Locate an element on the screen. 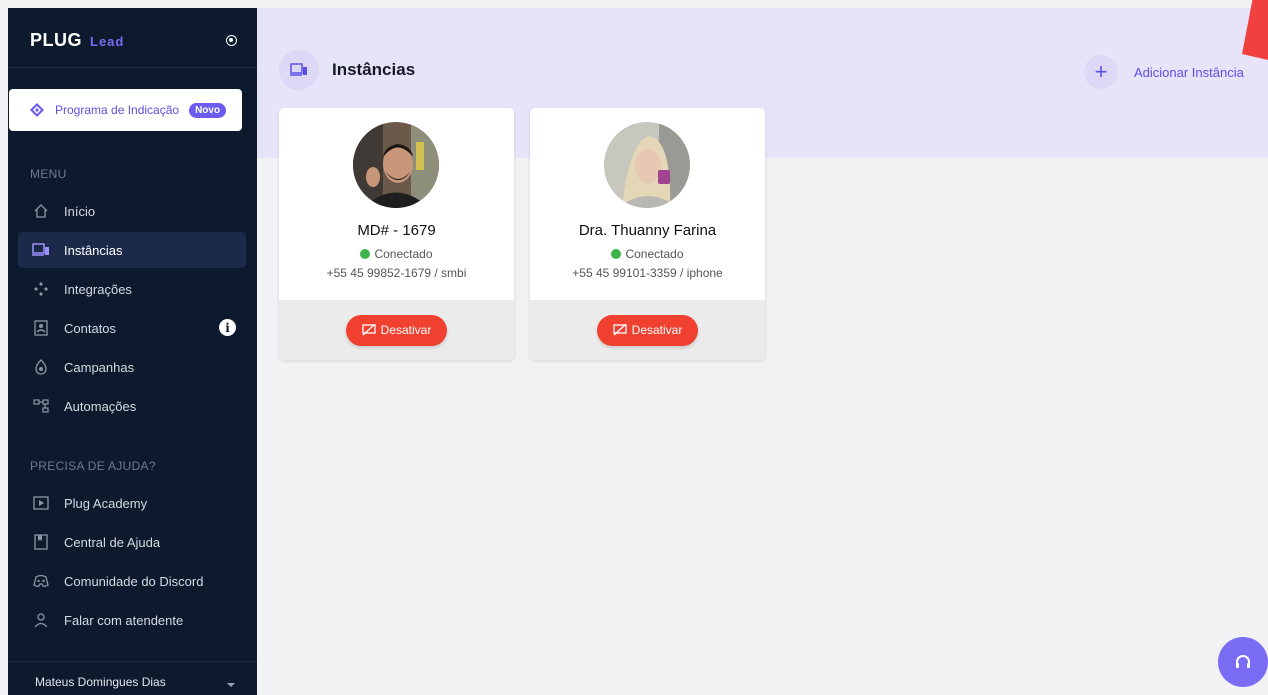 This screenshot has height=695, width=1268. contacts-icon is located at coordinates (41, 328).